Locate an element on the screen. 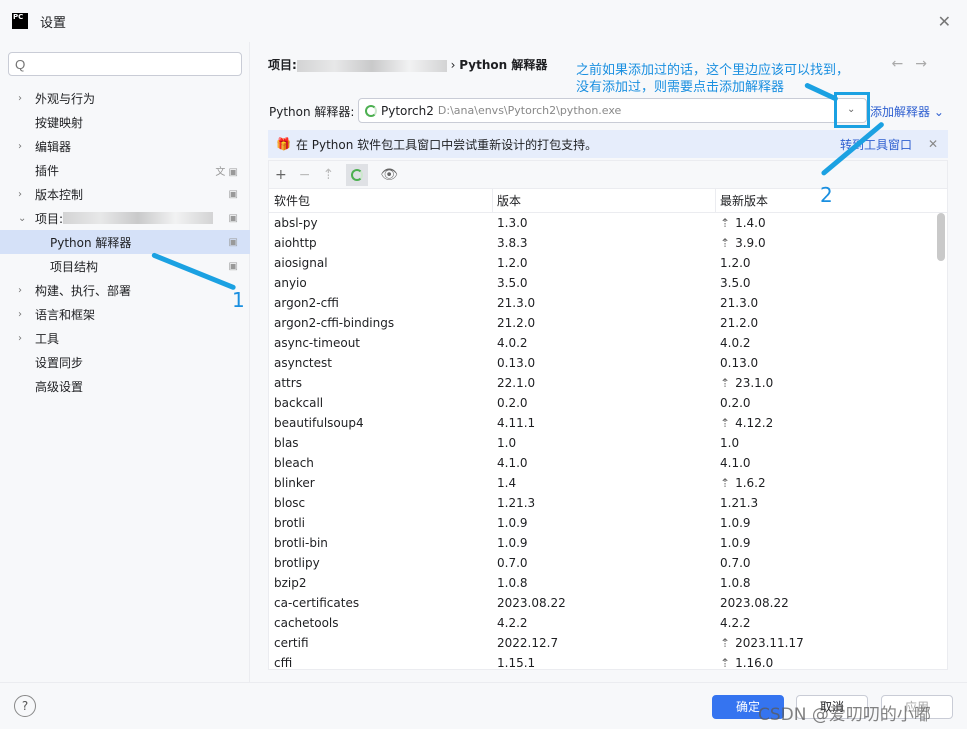 The width and height of the screenshot is (967, 729). table-row: brotli-bin 1.0.9 1.0.9 is located at coordinates (608, 543).